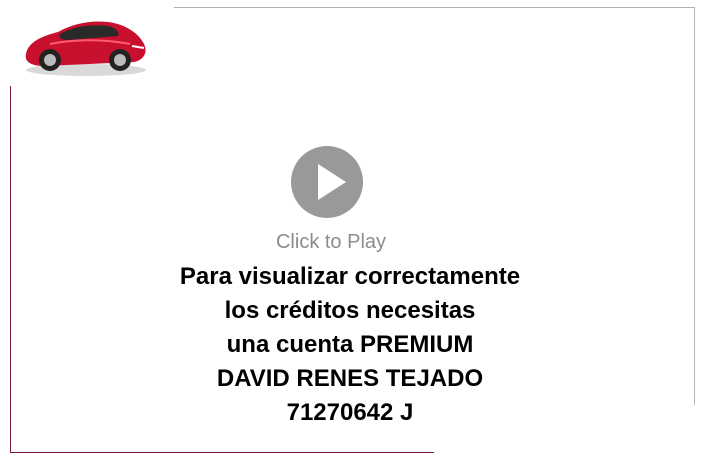 The height and width of the screenshot is (467, 707). What do you see at coordinates (85, 48) in the screenshot?
I see `red-sports-car-icon` at bounding box center [85, 48].